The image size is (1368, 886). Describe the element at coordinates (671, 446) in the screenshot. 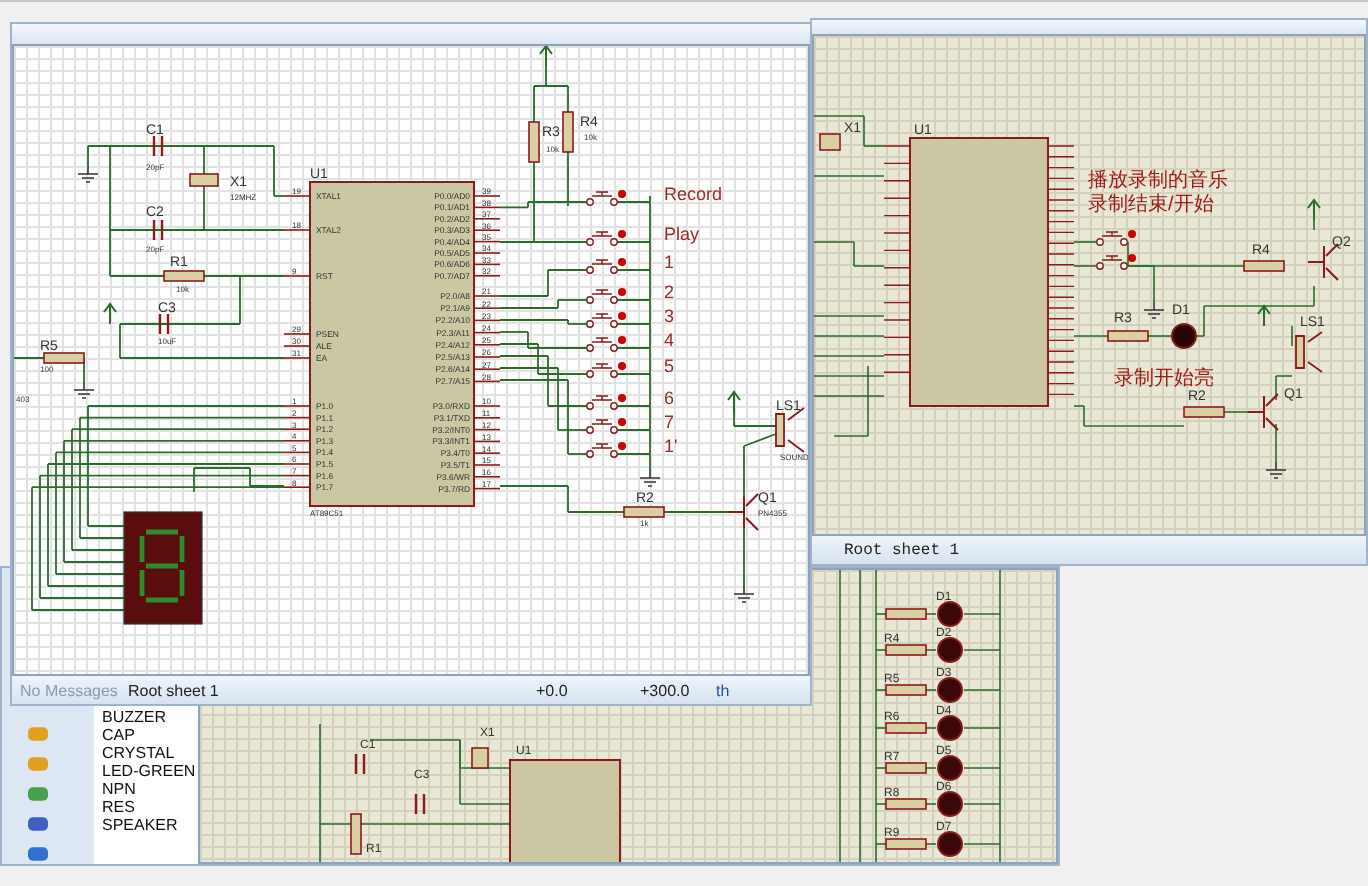

I see `button-label: 1'` at that location.